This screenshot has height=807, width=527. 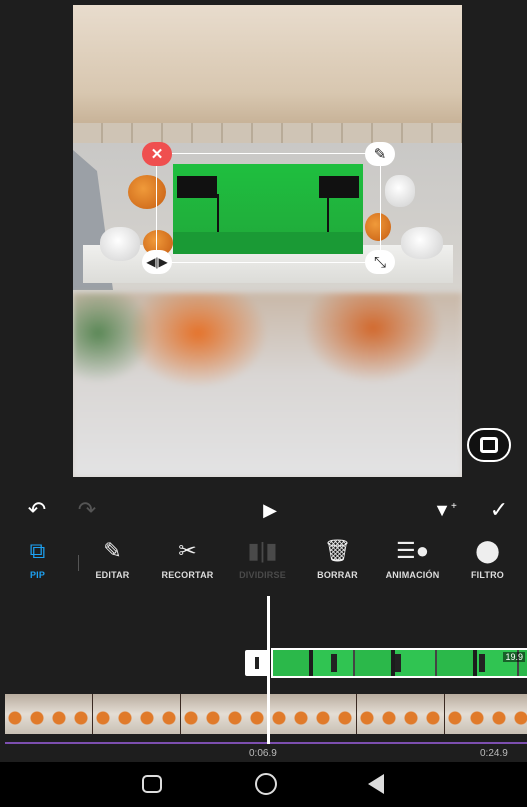 What do you see at coordinates (266, 714) in the screenshot?
I see `main-video-track` at bounding box center [266, 714].